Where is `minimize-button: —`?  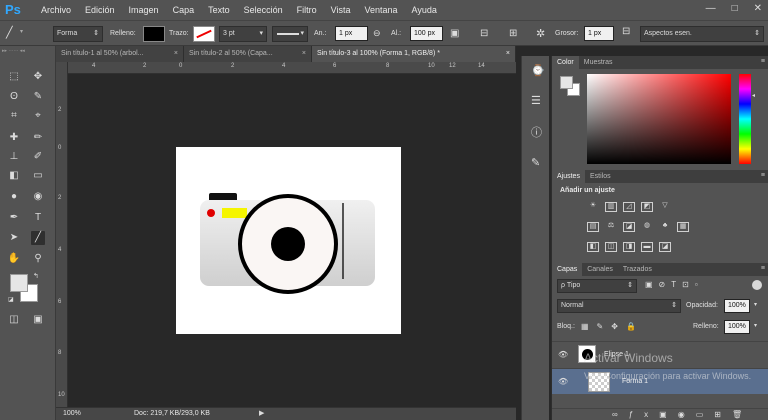 minimize-button: — is located at coordinates (711, 8).